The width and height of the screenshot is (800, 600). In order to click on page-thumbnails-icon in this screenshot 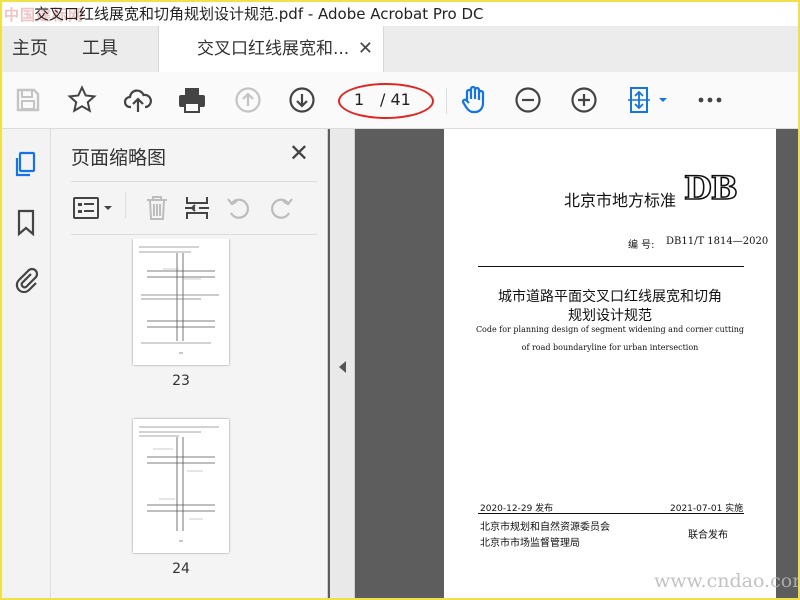, I will do `click(26, 165)`.